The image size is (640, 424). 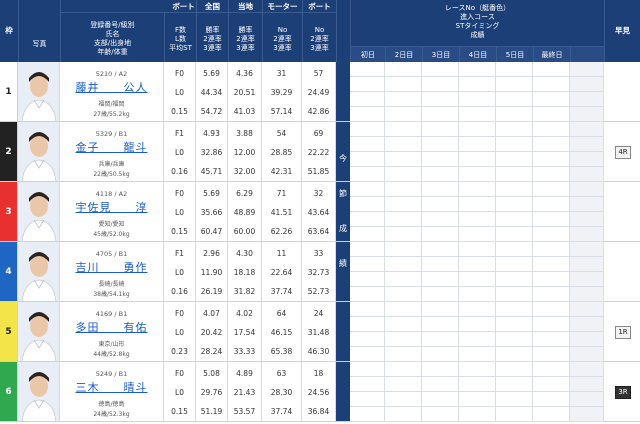 What do you see at coordinates (111, 234) in the screenshot?
I see `age-weight: 45歳/52.0kg` at bounding box center [111, 234].